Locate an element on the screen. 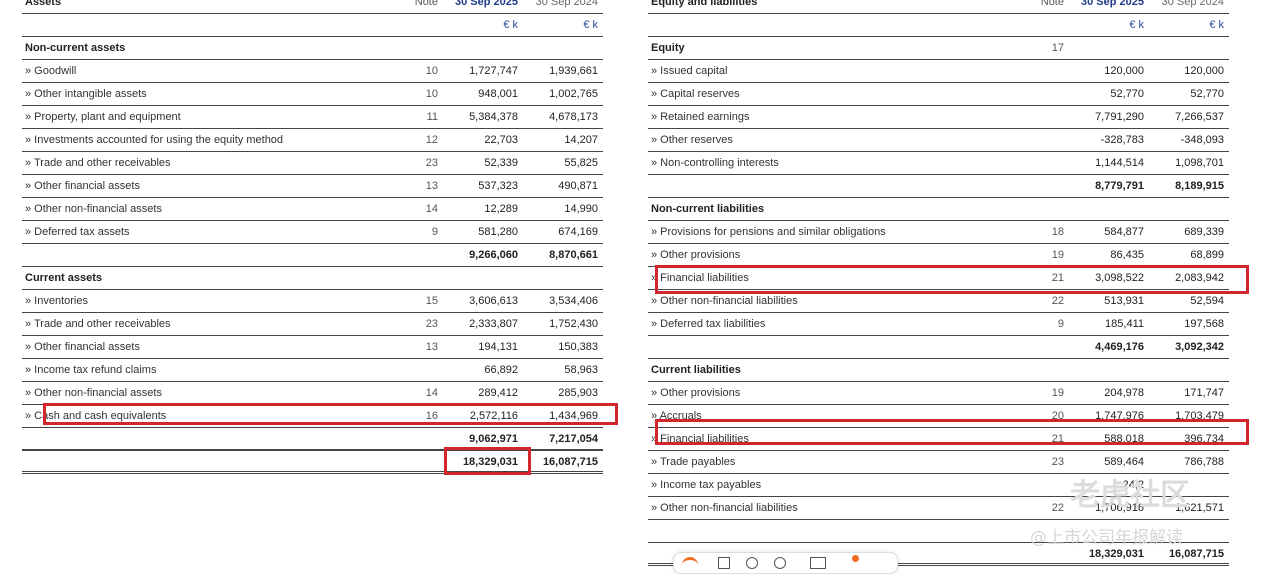 The width and height of the screenshot is (1269, 574). value-2024: 197,568 is located at coordinates (1204, 324).